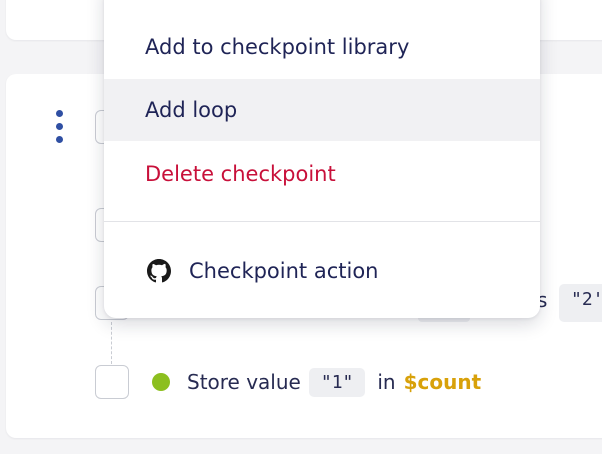 This screenshot has height=454, width=602. What do you see at coordinates (240, 174) in the screenshot?
I see `menu-item-label: Delete checkpoint` at bounding box center [240, 174].